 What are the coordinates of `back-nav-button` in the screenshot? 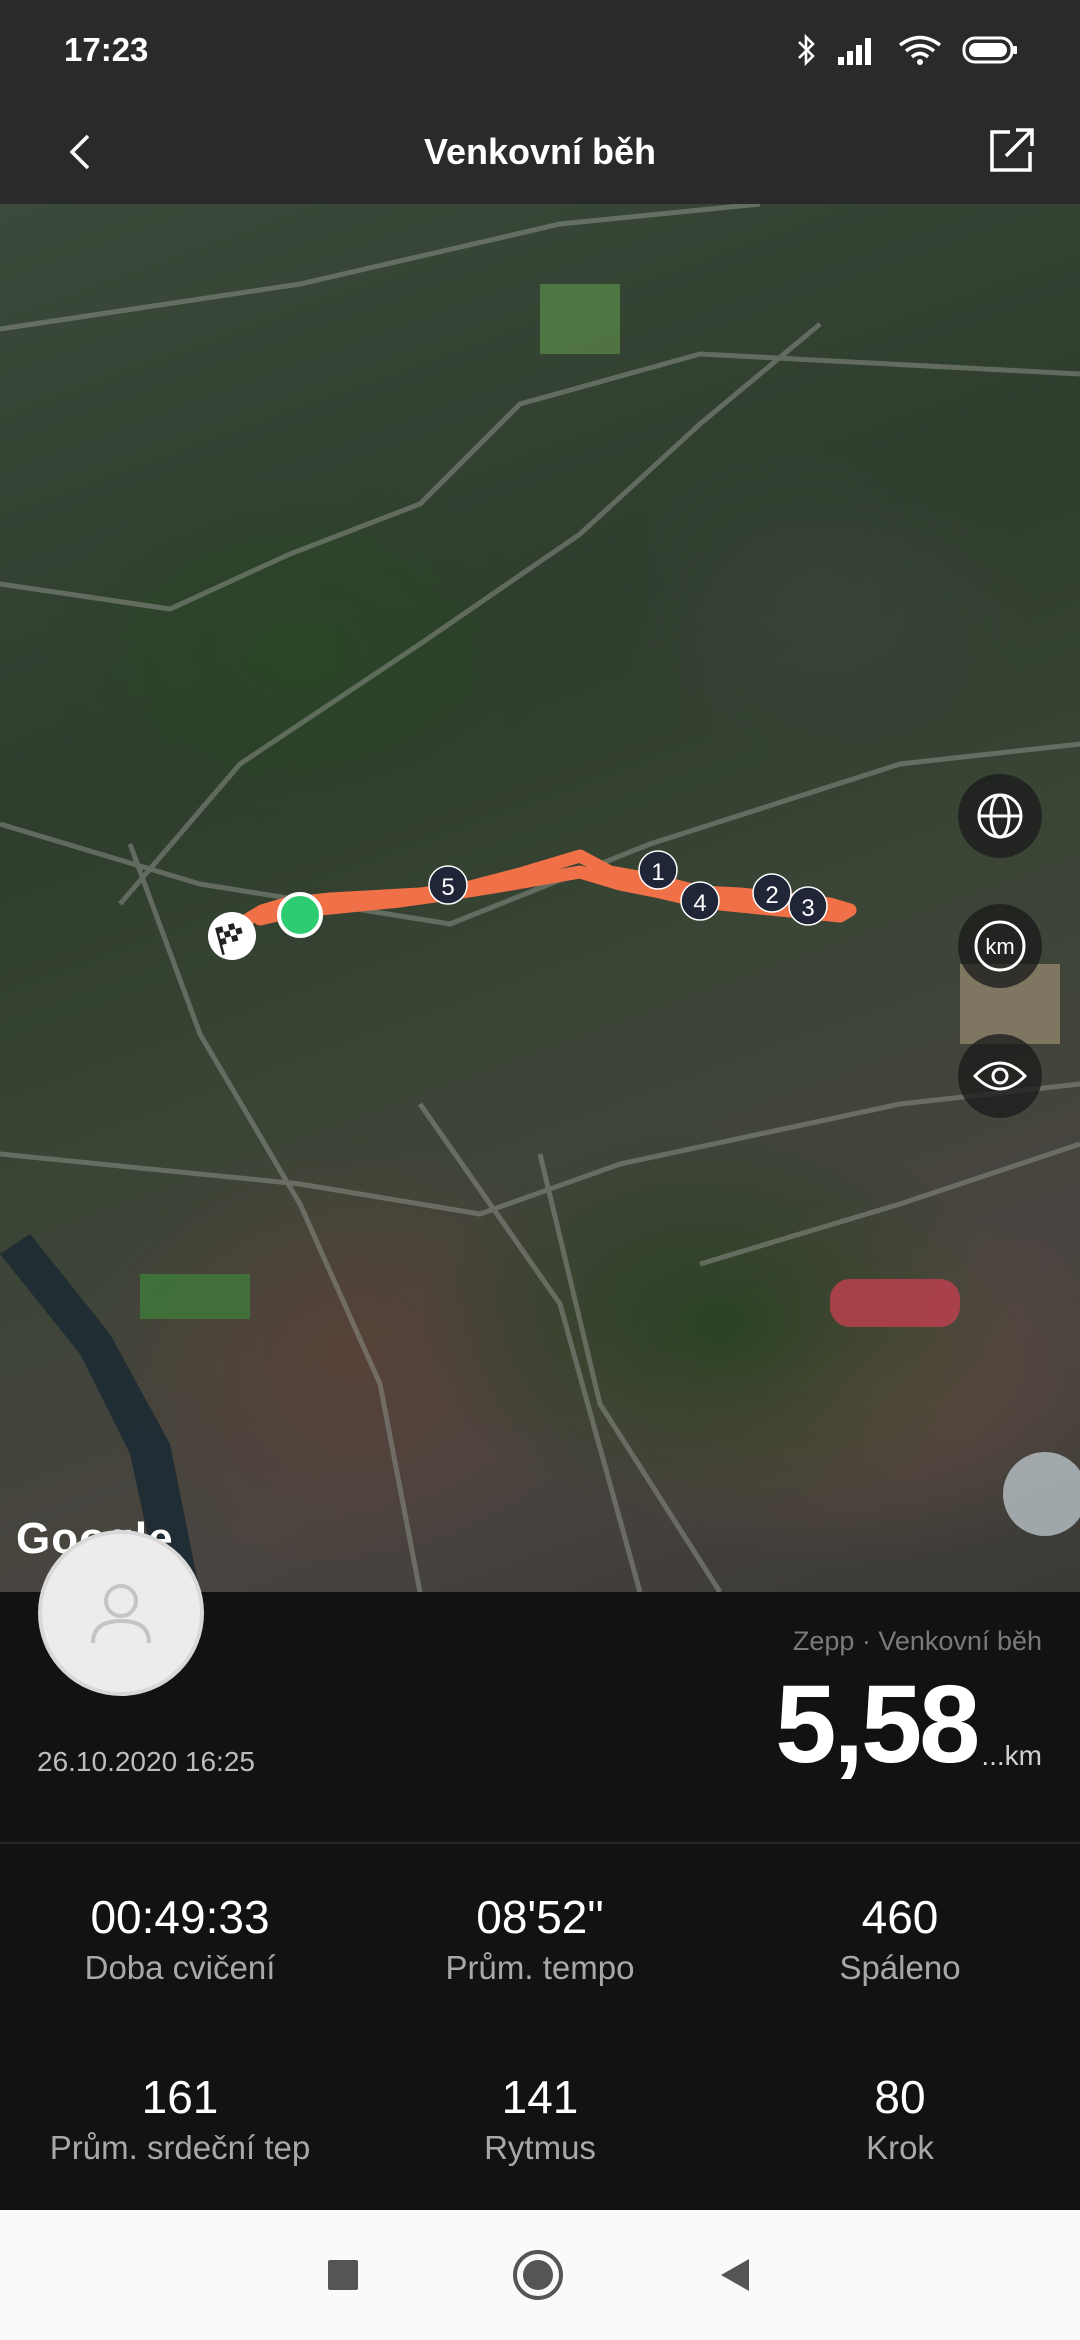 It's located at (735, 2275).